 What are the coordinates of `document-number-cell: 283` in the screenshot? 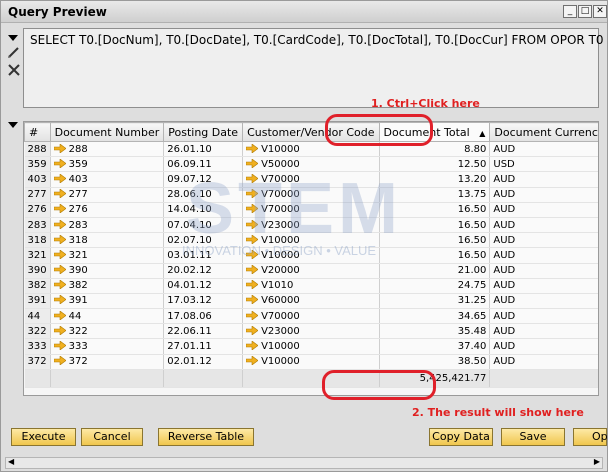 It's located at (107, 225).